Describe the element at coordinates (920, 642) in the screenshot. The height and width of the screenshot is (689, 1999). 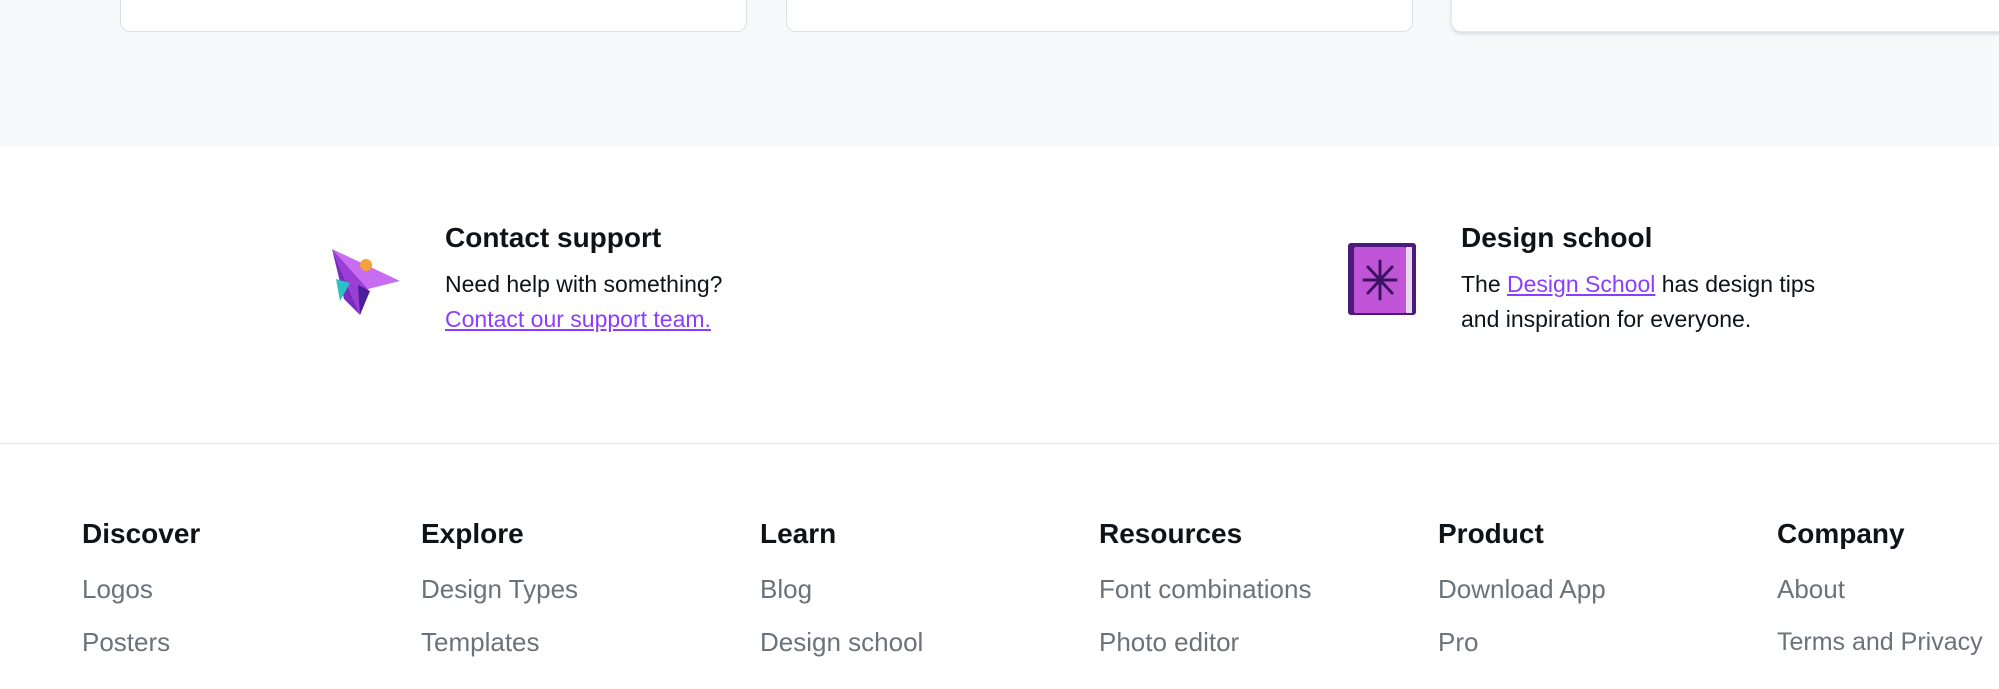
I see `footer-link: Design school` at that location.